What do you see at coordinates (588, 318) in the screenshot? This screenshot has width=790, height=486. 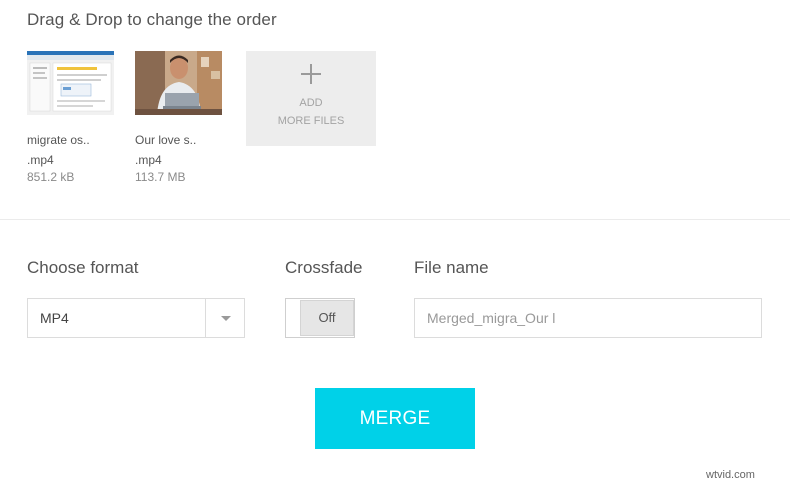 I see `filename-input` at bounding box center [588, 318].